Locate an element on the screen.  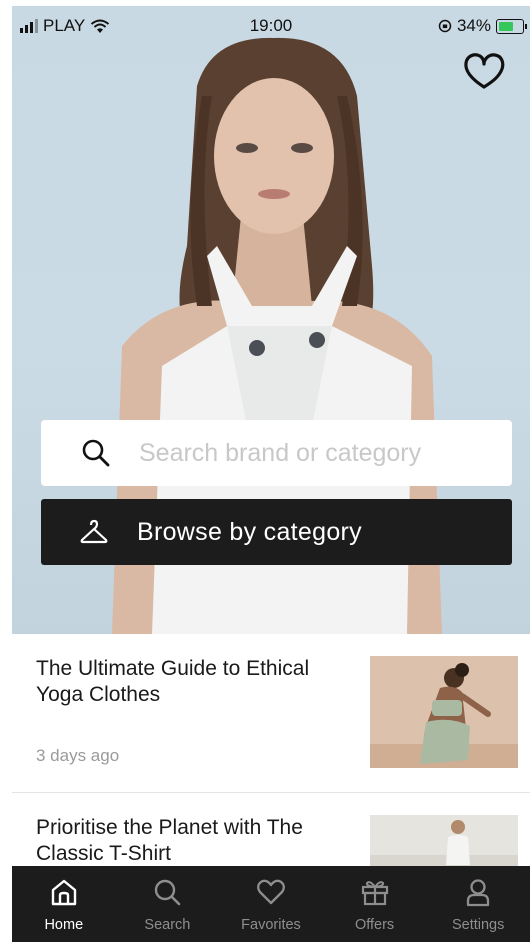
tab-offers: Offers is located at coordinates (375, 904).